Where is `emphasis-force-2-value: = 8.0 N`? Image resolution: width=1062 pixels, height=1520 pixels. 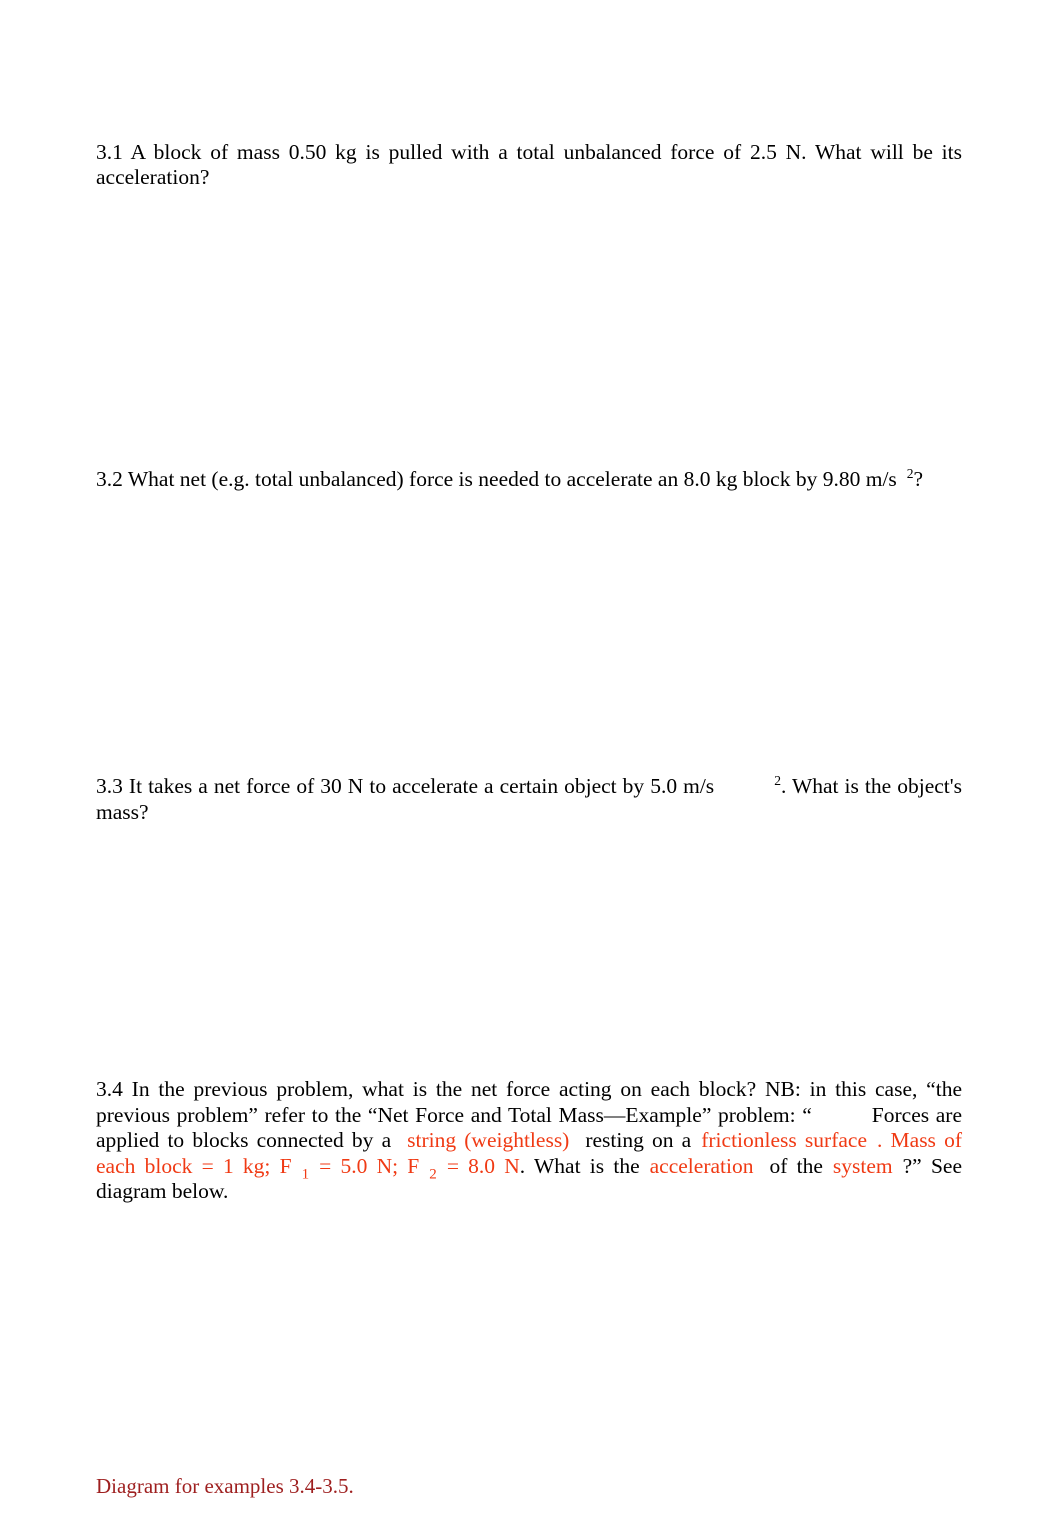
emphasis-force-2-value: = 8.0 N is located at coordinates (483, 1165).